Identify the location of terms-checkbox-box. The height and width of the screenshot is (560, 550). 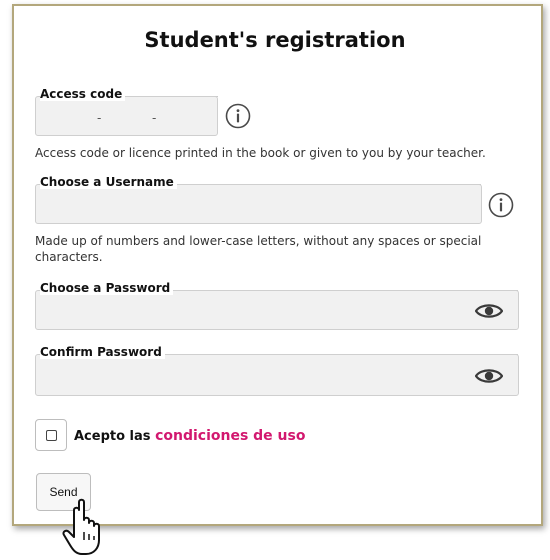
(51, 435).